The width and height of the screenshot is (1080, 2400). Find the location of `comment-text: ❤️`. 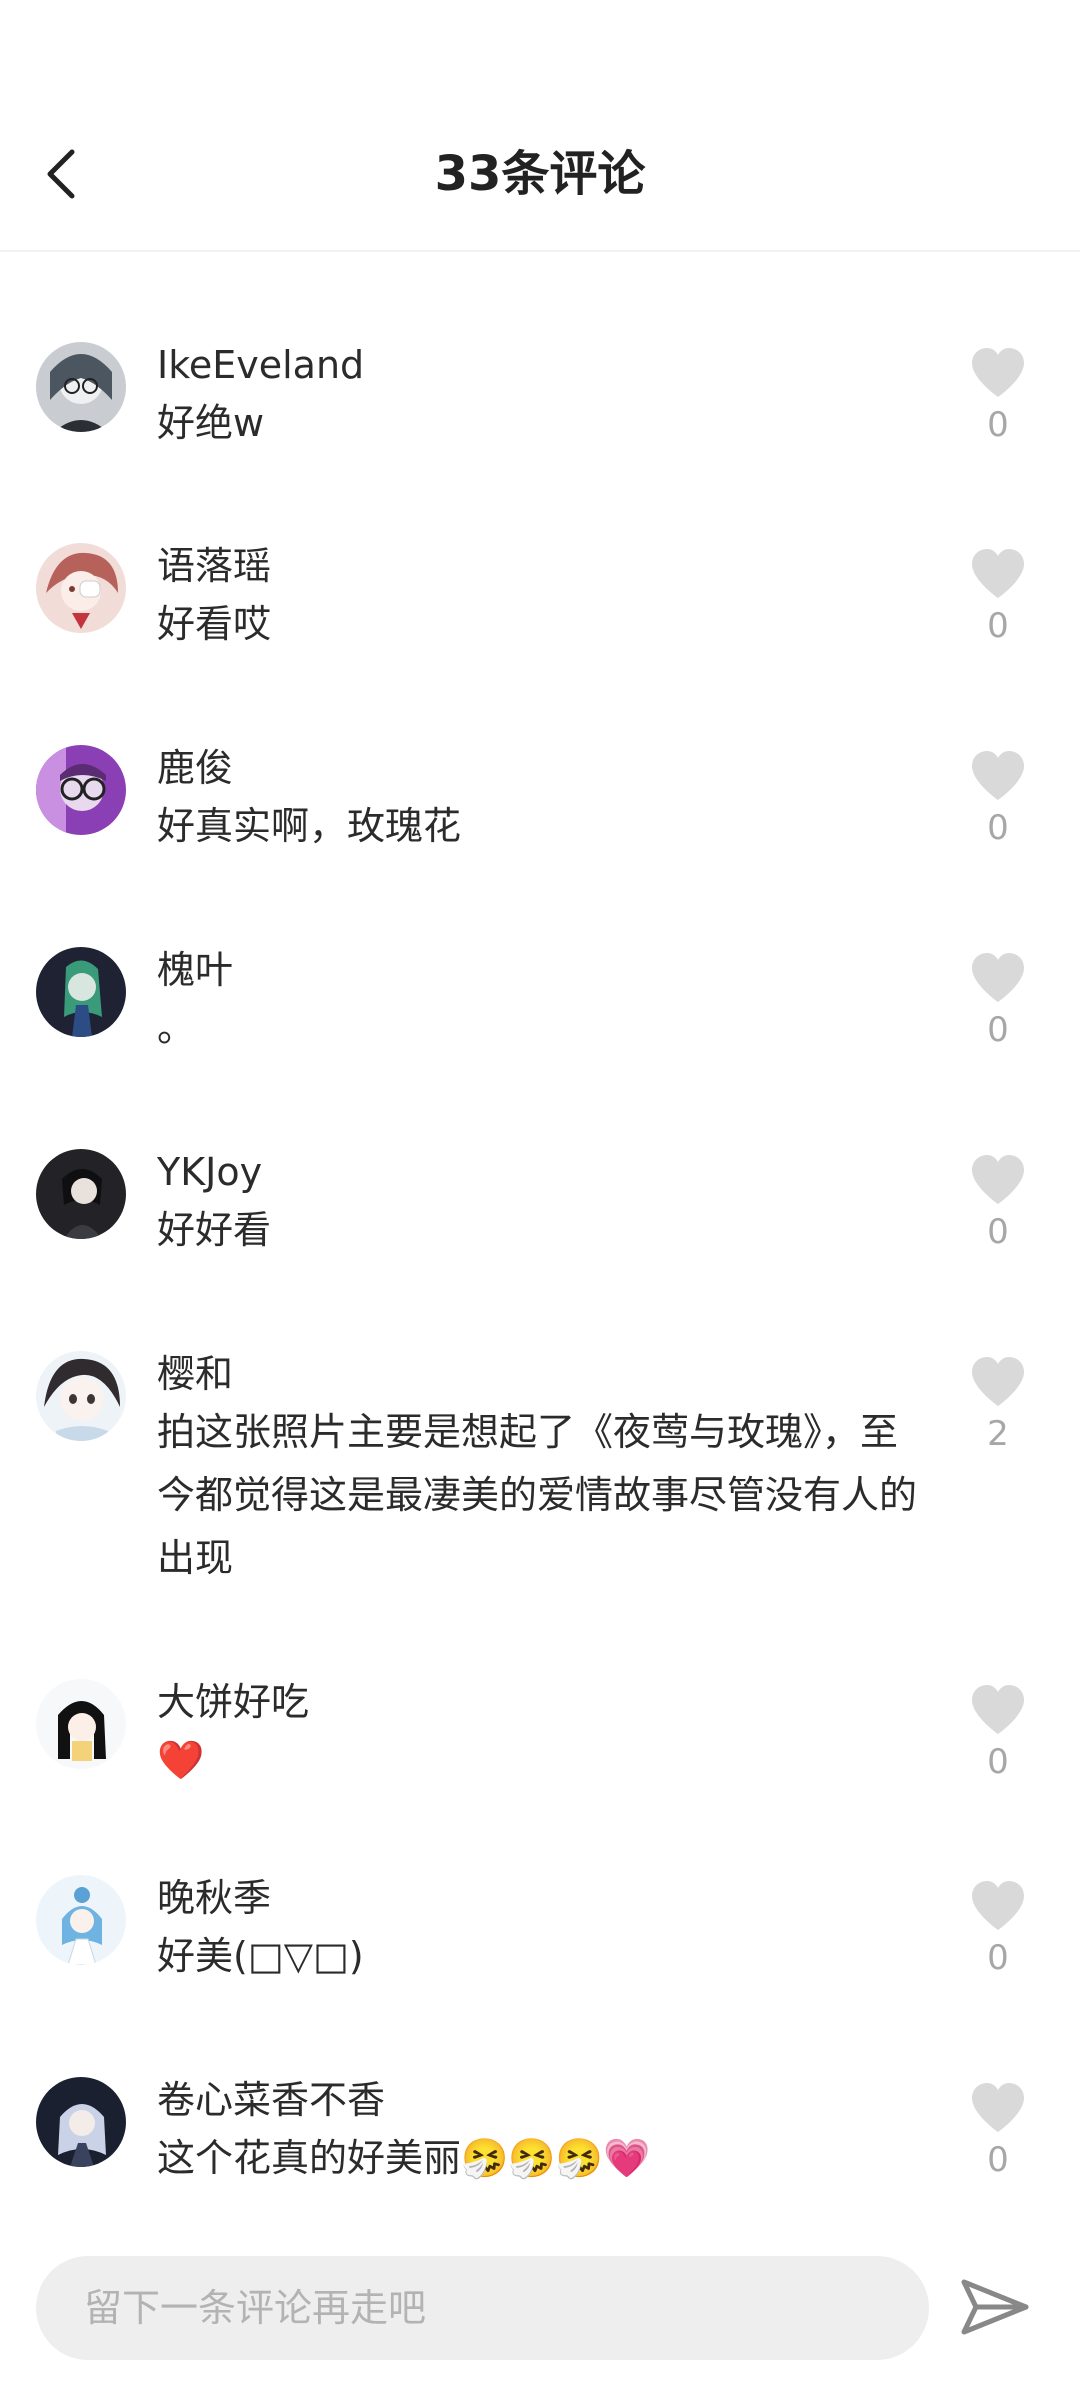

comment-text: ❤️ is located at coordinates (181, 1760).